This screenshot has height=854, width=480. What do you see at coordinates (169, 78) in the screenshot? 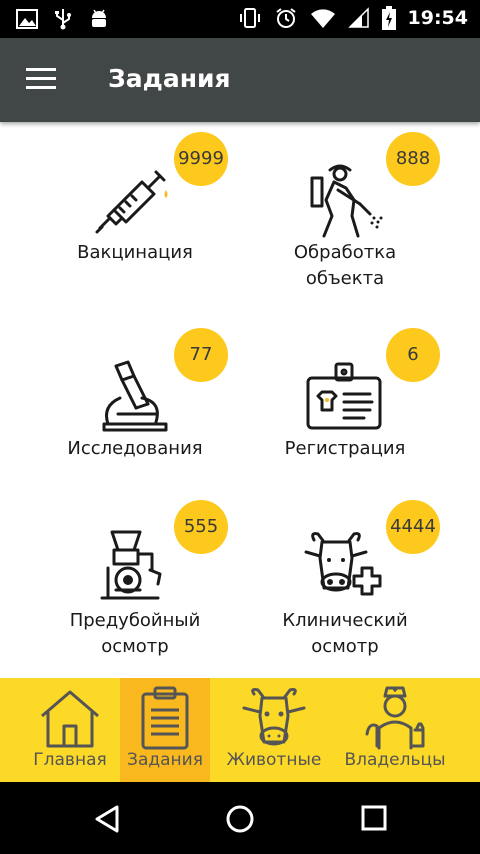
I see `page-title: Задания` at bounding box center [169, 78].